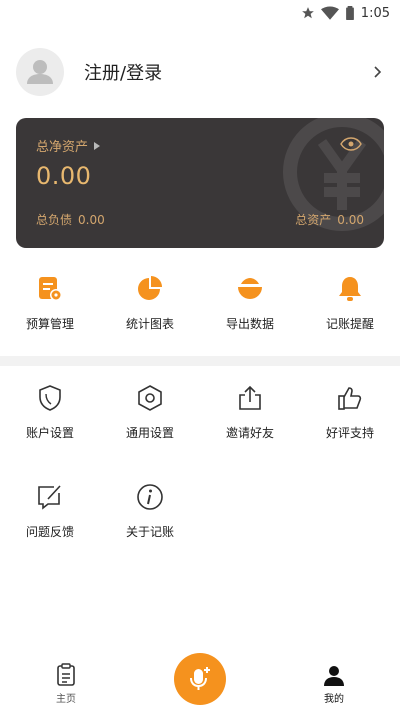  Describe the element at coordinates (68, 145) in the screenshot. I see `net-assets-label: 总净资产` at that location.